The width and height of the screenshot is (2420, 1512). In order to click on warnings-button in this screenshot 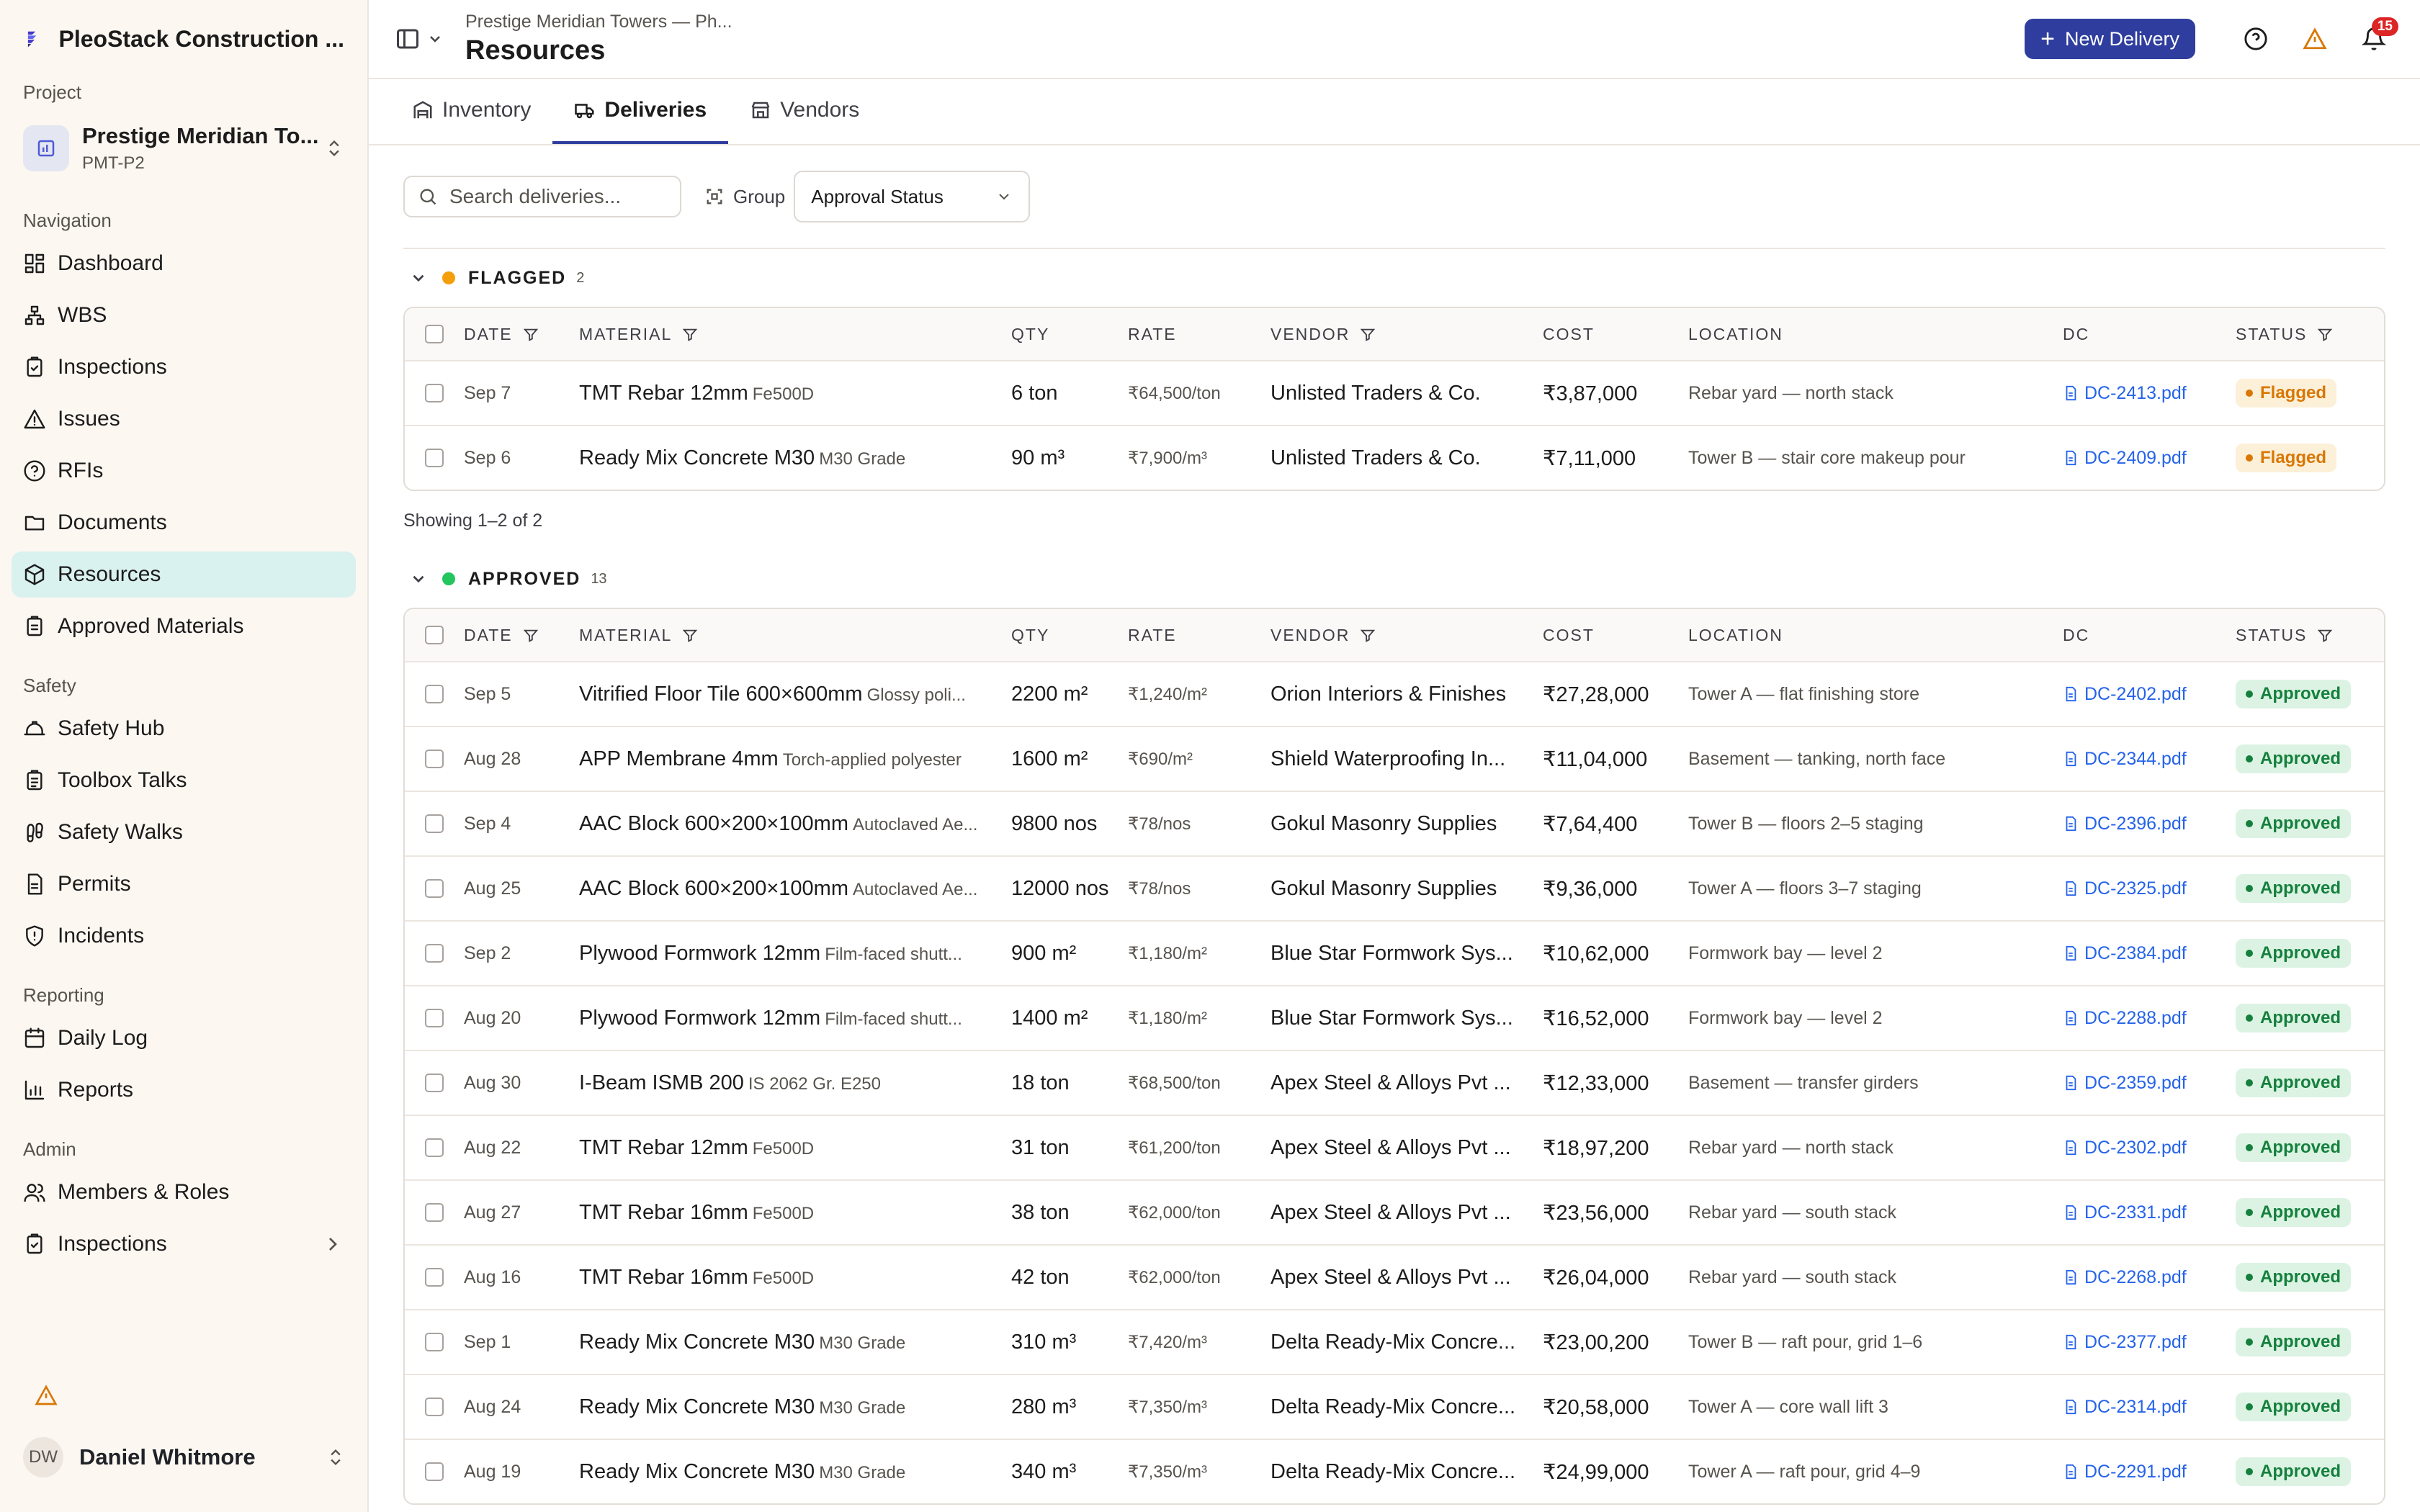, I will do `click(2315, 39)`.